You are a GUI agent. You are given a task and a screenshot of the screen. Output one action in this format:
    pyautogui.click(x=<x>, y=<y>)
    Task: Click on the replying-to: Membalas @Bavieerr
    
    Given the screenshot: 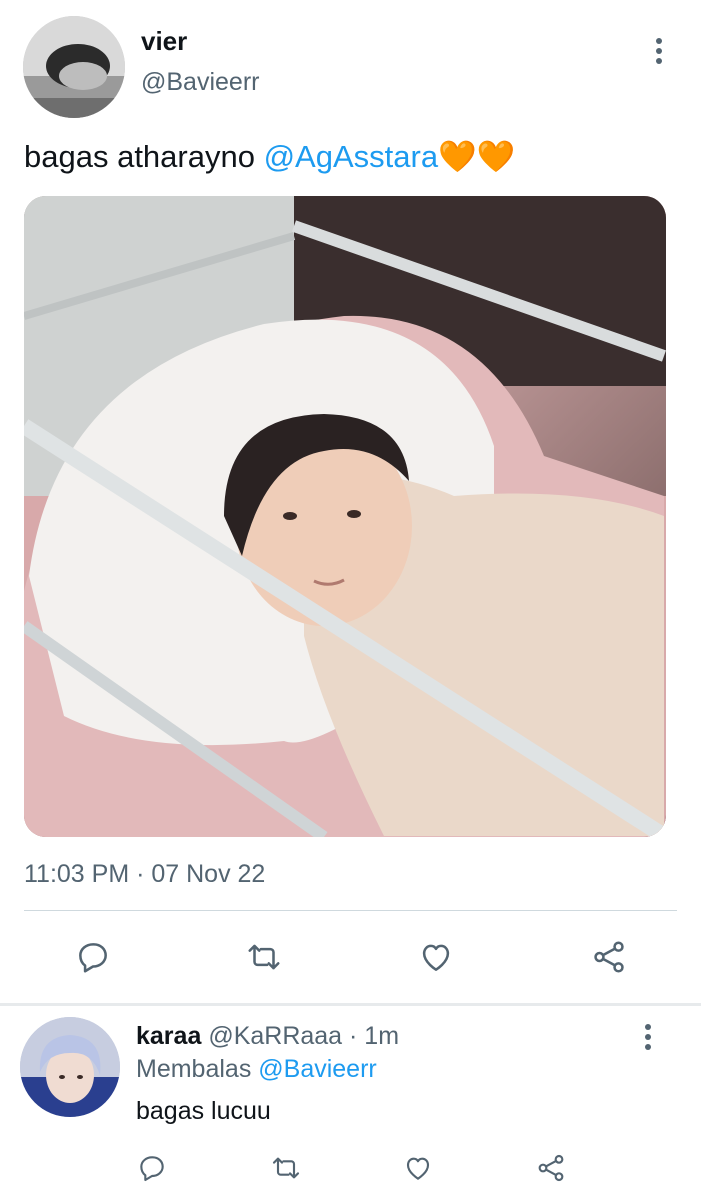 What is the action you would take?
    pyautogui.click(x=256, y=1069)
    